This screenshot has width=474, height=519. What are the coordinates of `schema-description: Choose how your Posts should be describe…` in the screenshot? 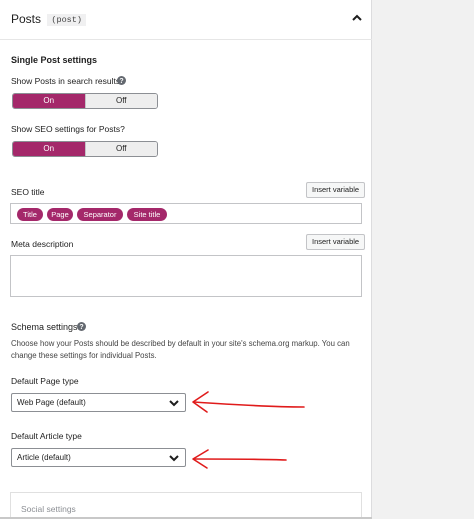 It's located at (187, 350).